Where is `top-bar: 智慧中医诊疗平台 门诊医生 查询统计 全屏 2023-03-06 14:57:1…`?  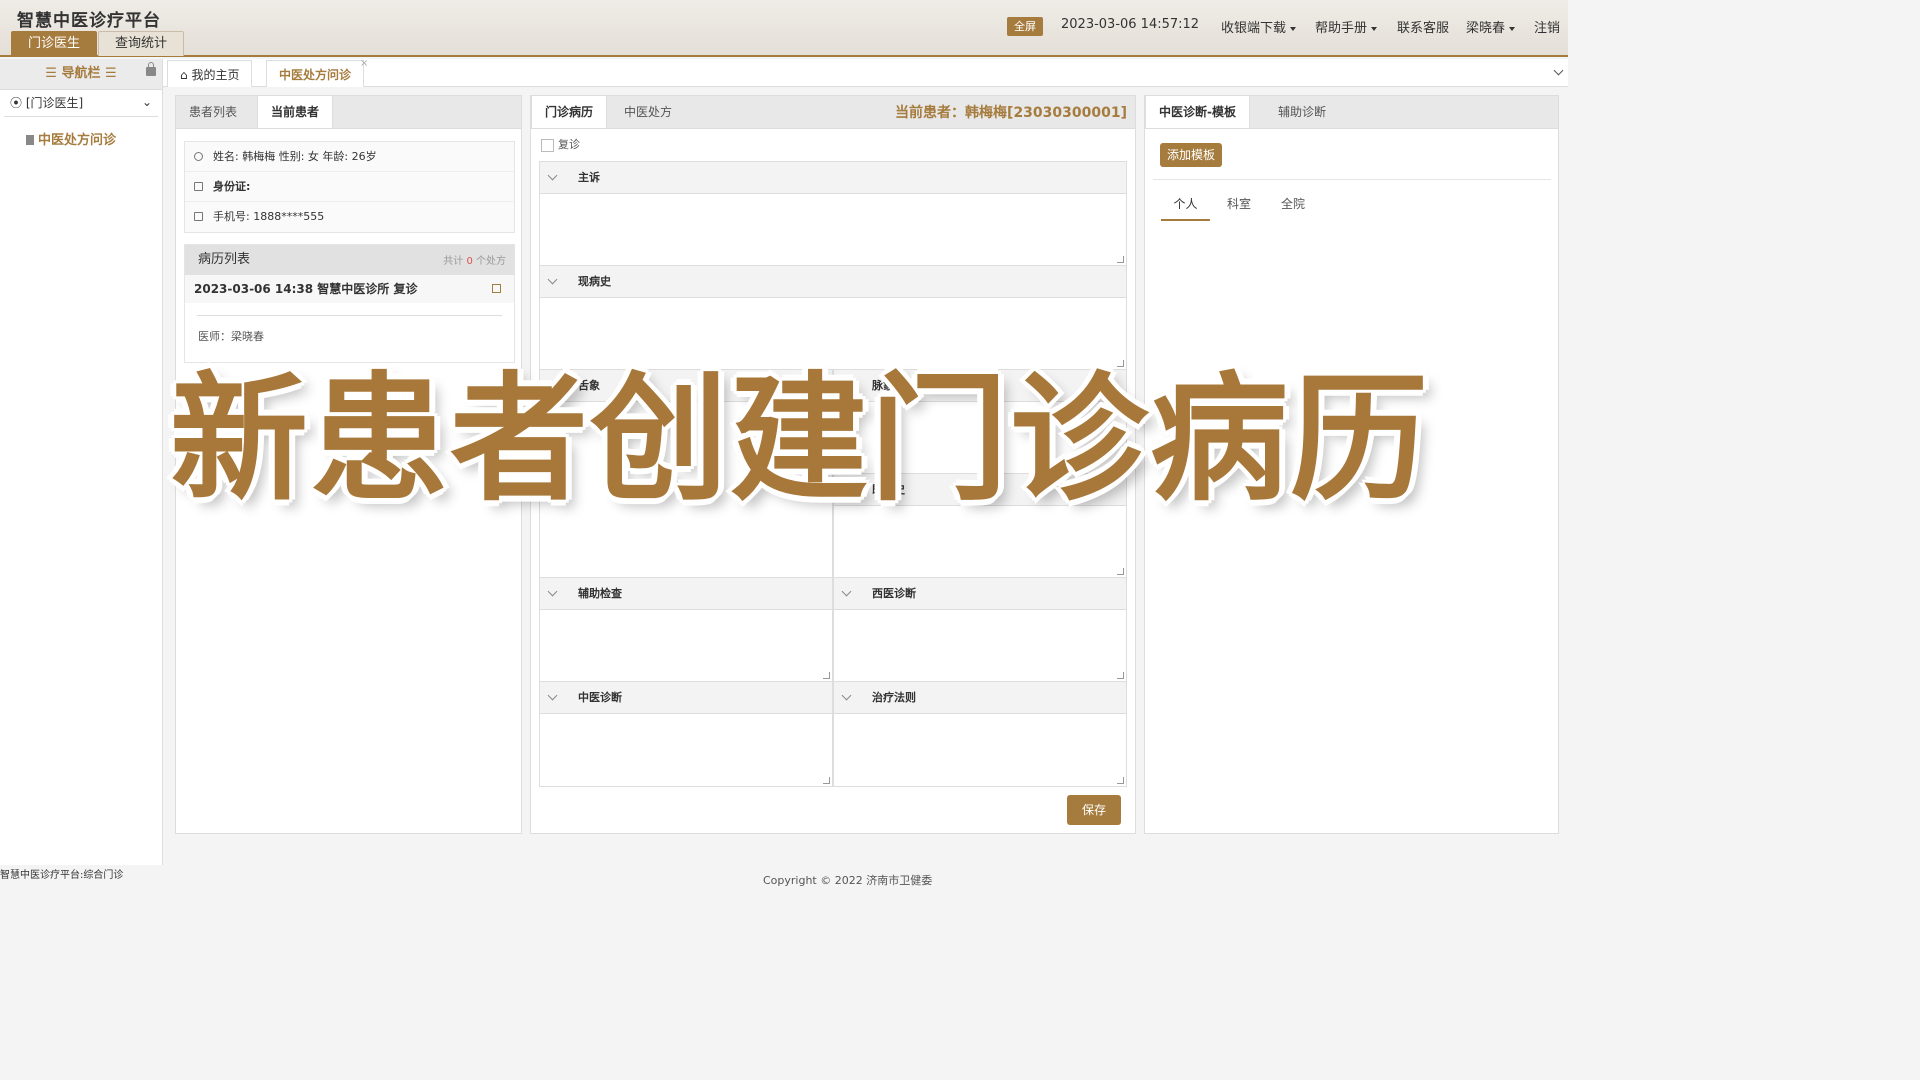 top-bar: 智慧中医诊疗平台 门诊医生 查询统计 全屏 2023-03-06 14:57:1… is located at coordinates (784, 28).